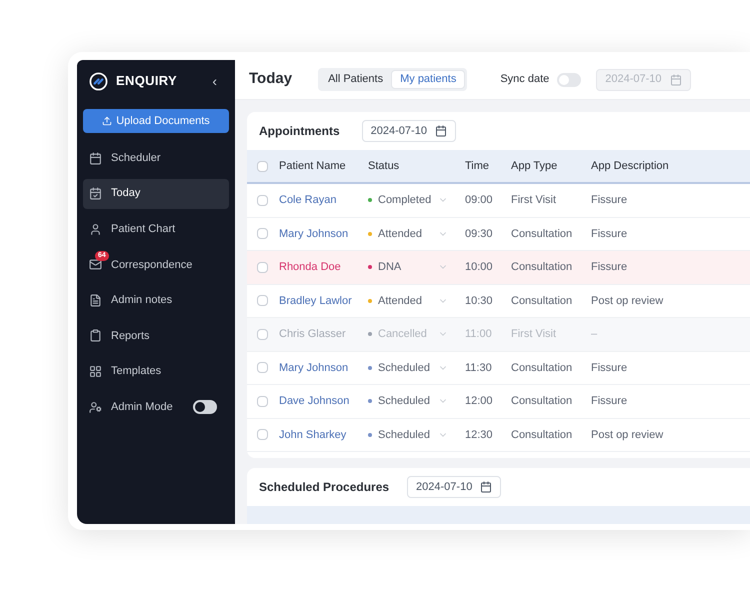 This screenshot has width=750, height=614. Describe the element at coordinates (313, 166) in the screenshot. I see `column-header: Patient Name` at that location.